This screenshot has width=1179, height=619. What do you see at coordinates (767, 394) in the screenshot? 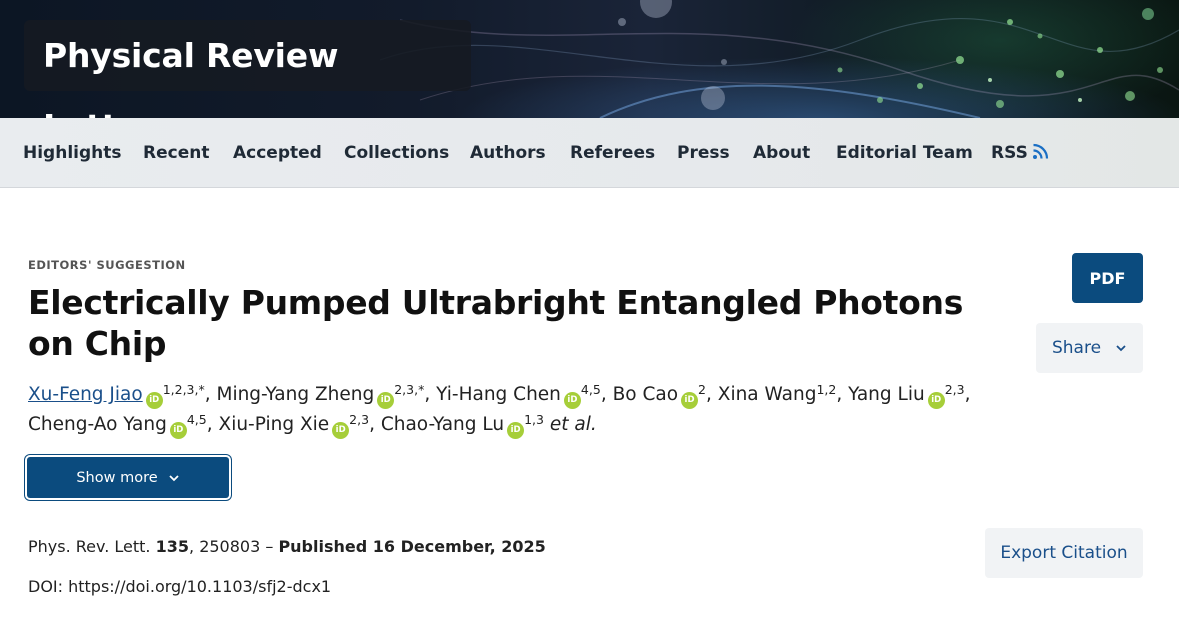
I see `author-name: Xina Wang` at bounding box center [767, 394].